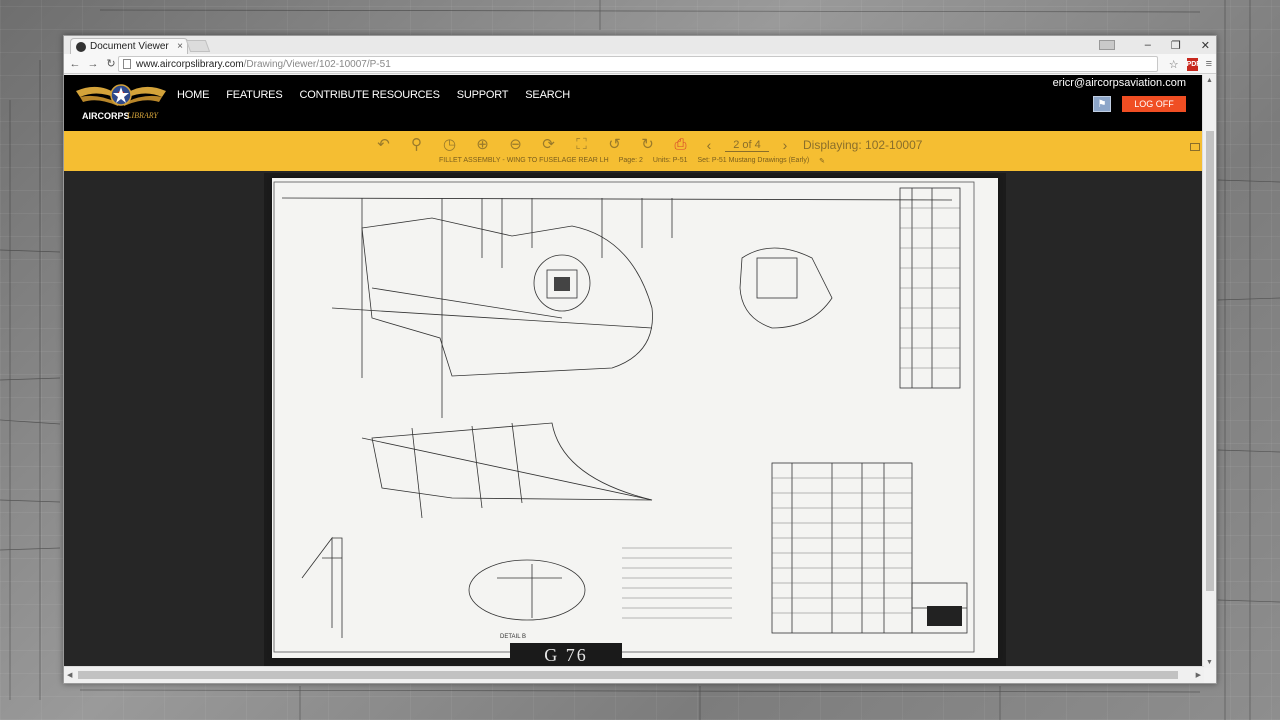 The height and width of the screenshot is (720, 1280). What do you see at coordinates (822, 161) in the screenshot?
I see `edit-icon: ✎` at bounding box center [822, 161].